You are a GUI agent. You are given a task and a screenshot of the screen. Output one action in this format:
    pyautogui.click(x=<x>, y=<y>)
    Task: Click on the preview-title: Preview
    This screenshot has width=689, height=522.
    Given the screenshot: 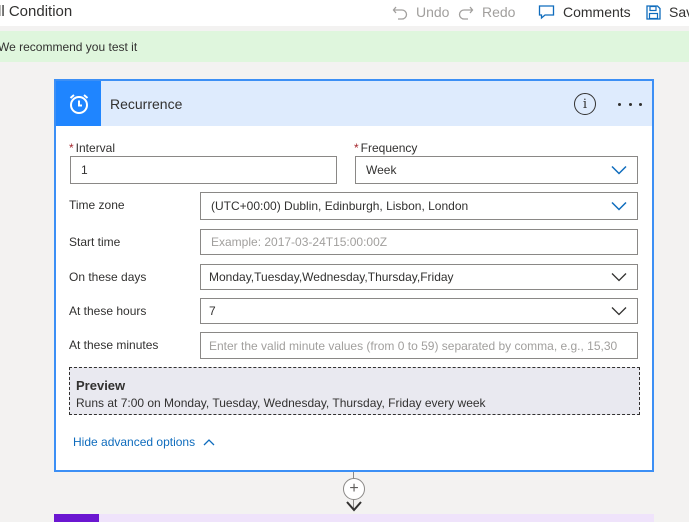 What is the action you would take?
    pyautogui.click(x=101, y=385)
    